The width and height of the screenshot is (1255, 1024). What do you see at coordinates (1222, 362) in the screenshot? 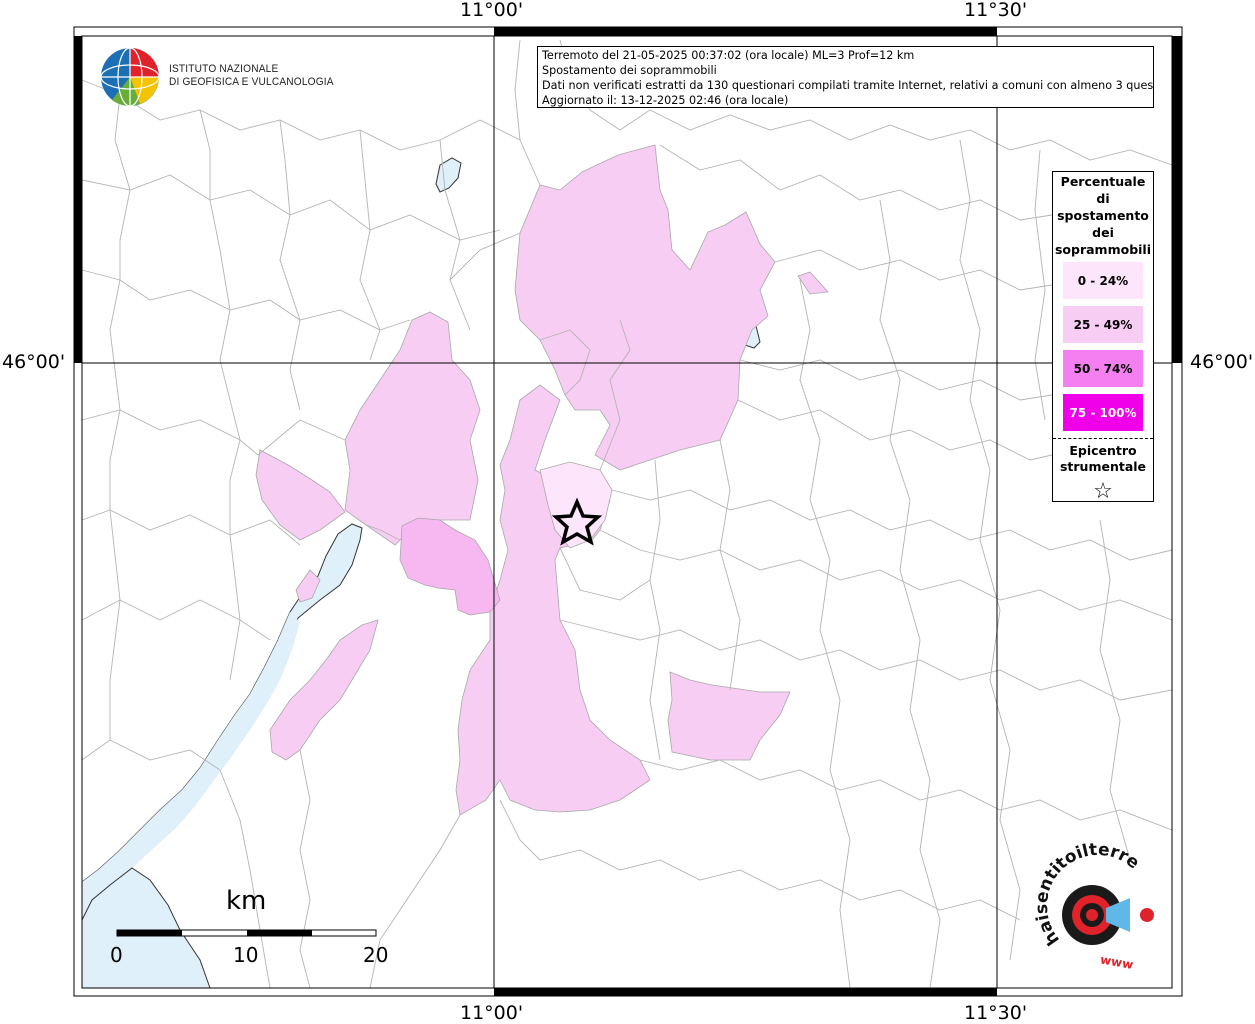
I see `coord-right: 46°00'` at bounding box center [1222, 362].